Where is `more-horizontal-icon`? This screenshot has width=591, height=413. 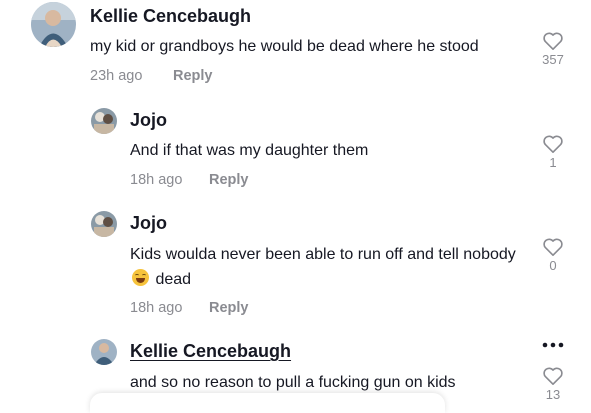
more-horizontal-icon is located at coordinates (553, 345).